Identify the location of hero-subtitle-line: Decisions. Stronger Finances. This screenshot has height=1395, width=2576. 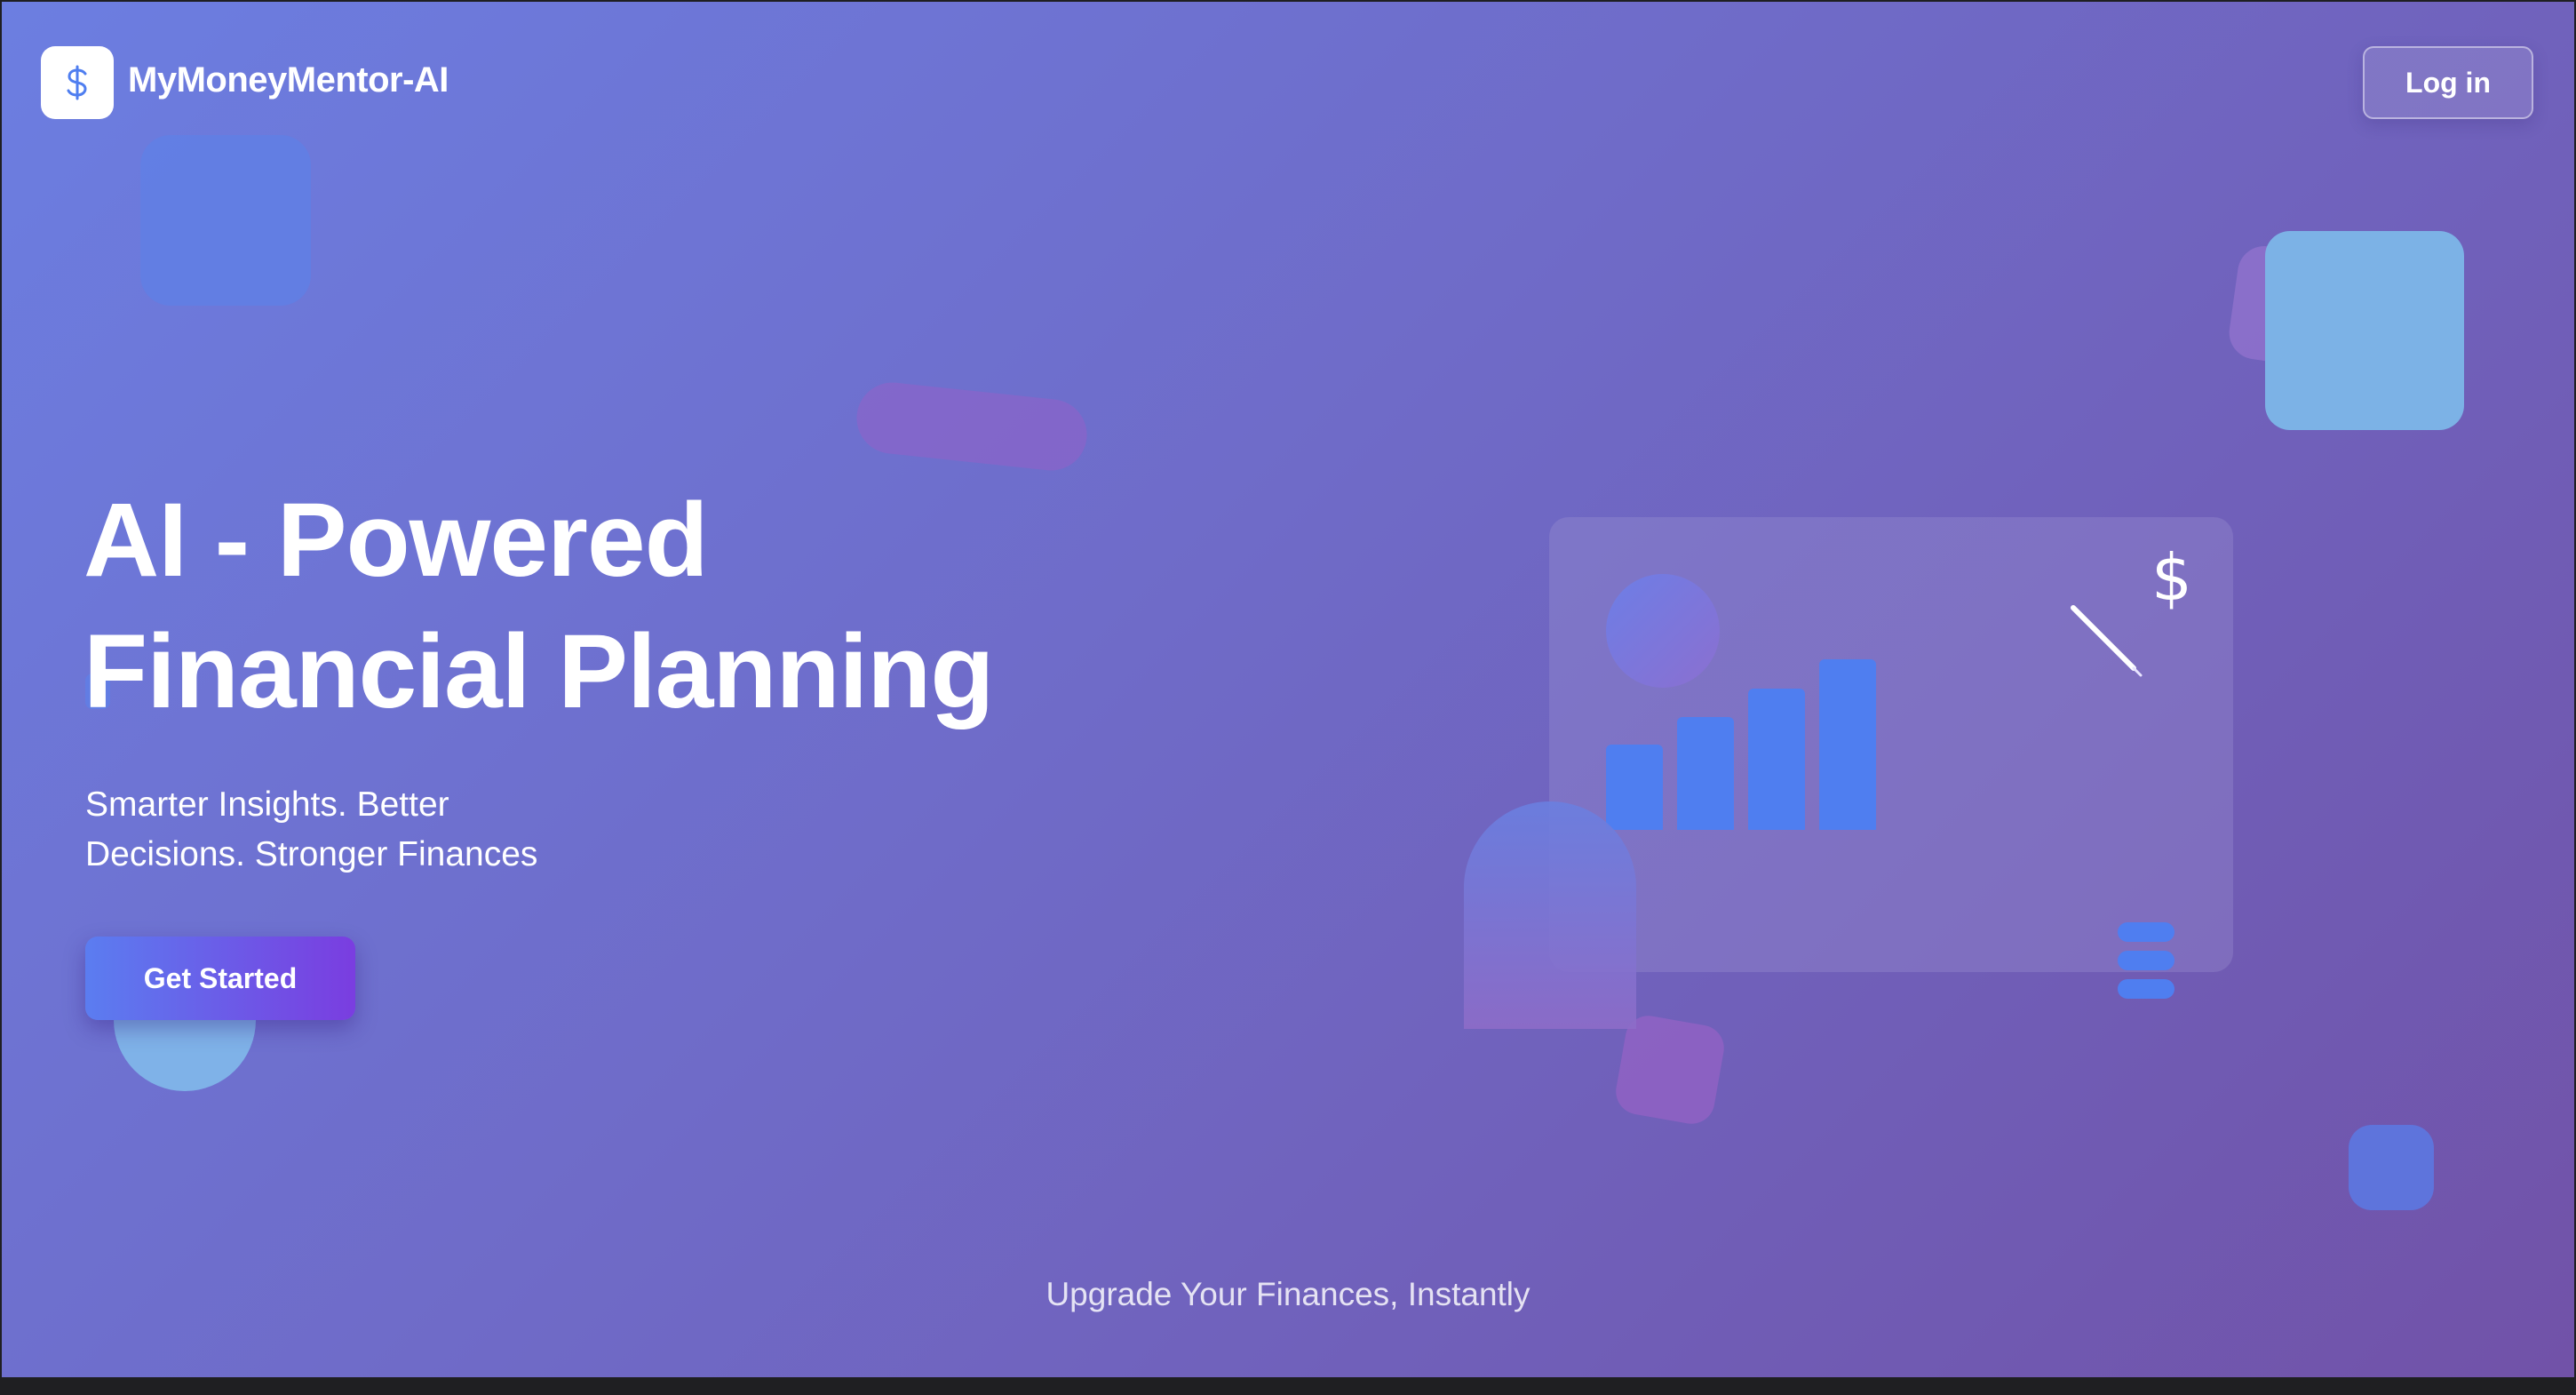
(311, 854).